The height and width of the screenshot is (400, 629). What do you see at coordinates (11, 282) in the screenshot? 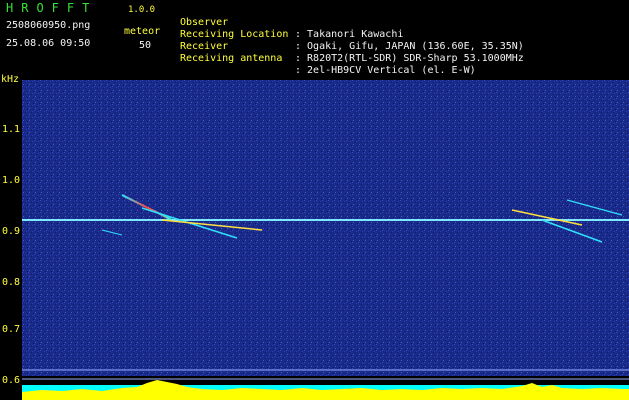
I see `freq-tick: 0.8` at bounding box center [11, 282].